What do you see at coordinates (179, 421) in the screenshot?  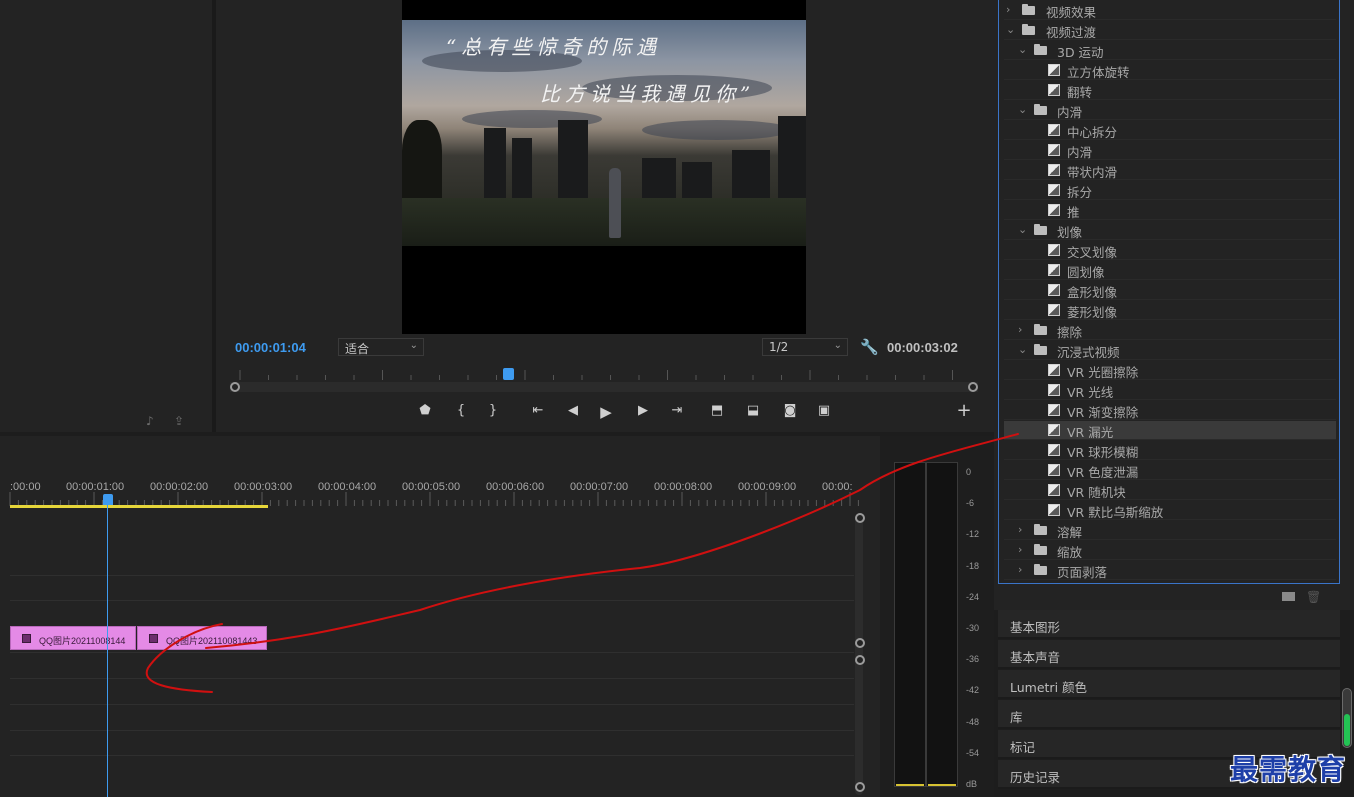 I see `export-icon: ⇪` at bounding box center [179, 421].